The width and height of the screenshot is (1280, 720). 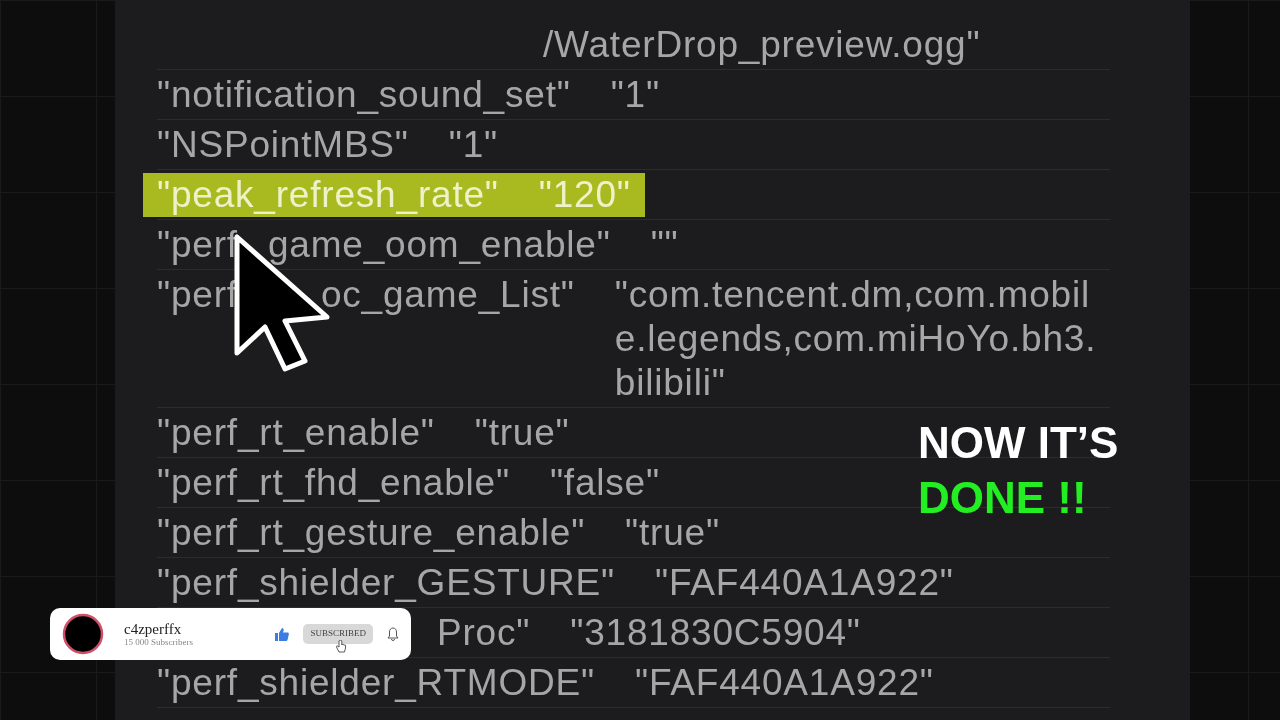 What do you see at coordinates (715, 633) in the screenshot?
I see `setting-value: "3181830C5904"` at bounding box center [715, 633].